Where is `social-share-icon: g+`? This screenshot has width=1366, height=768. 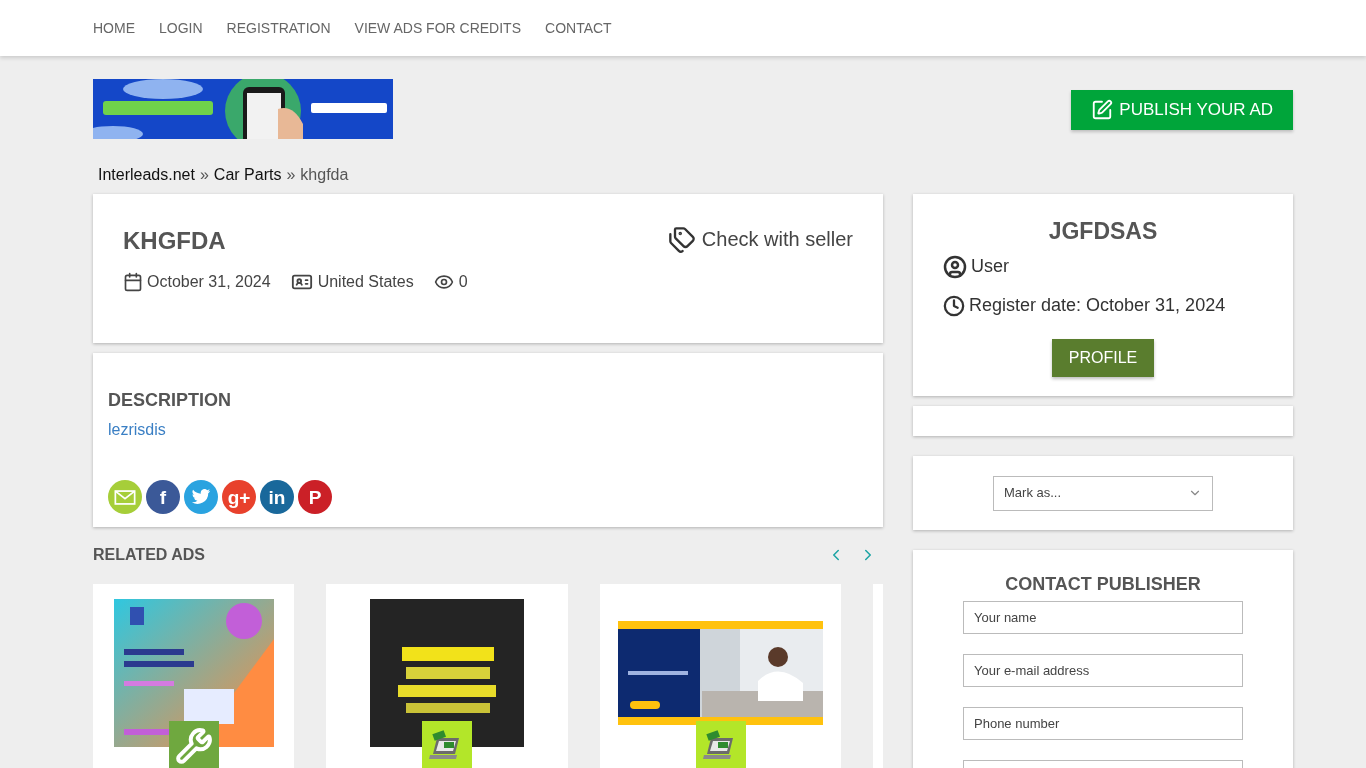
social-share-icon: g+ is located at coordinates (239, 497).